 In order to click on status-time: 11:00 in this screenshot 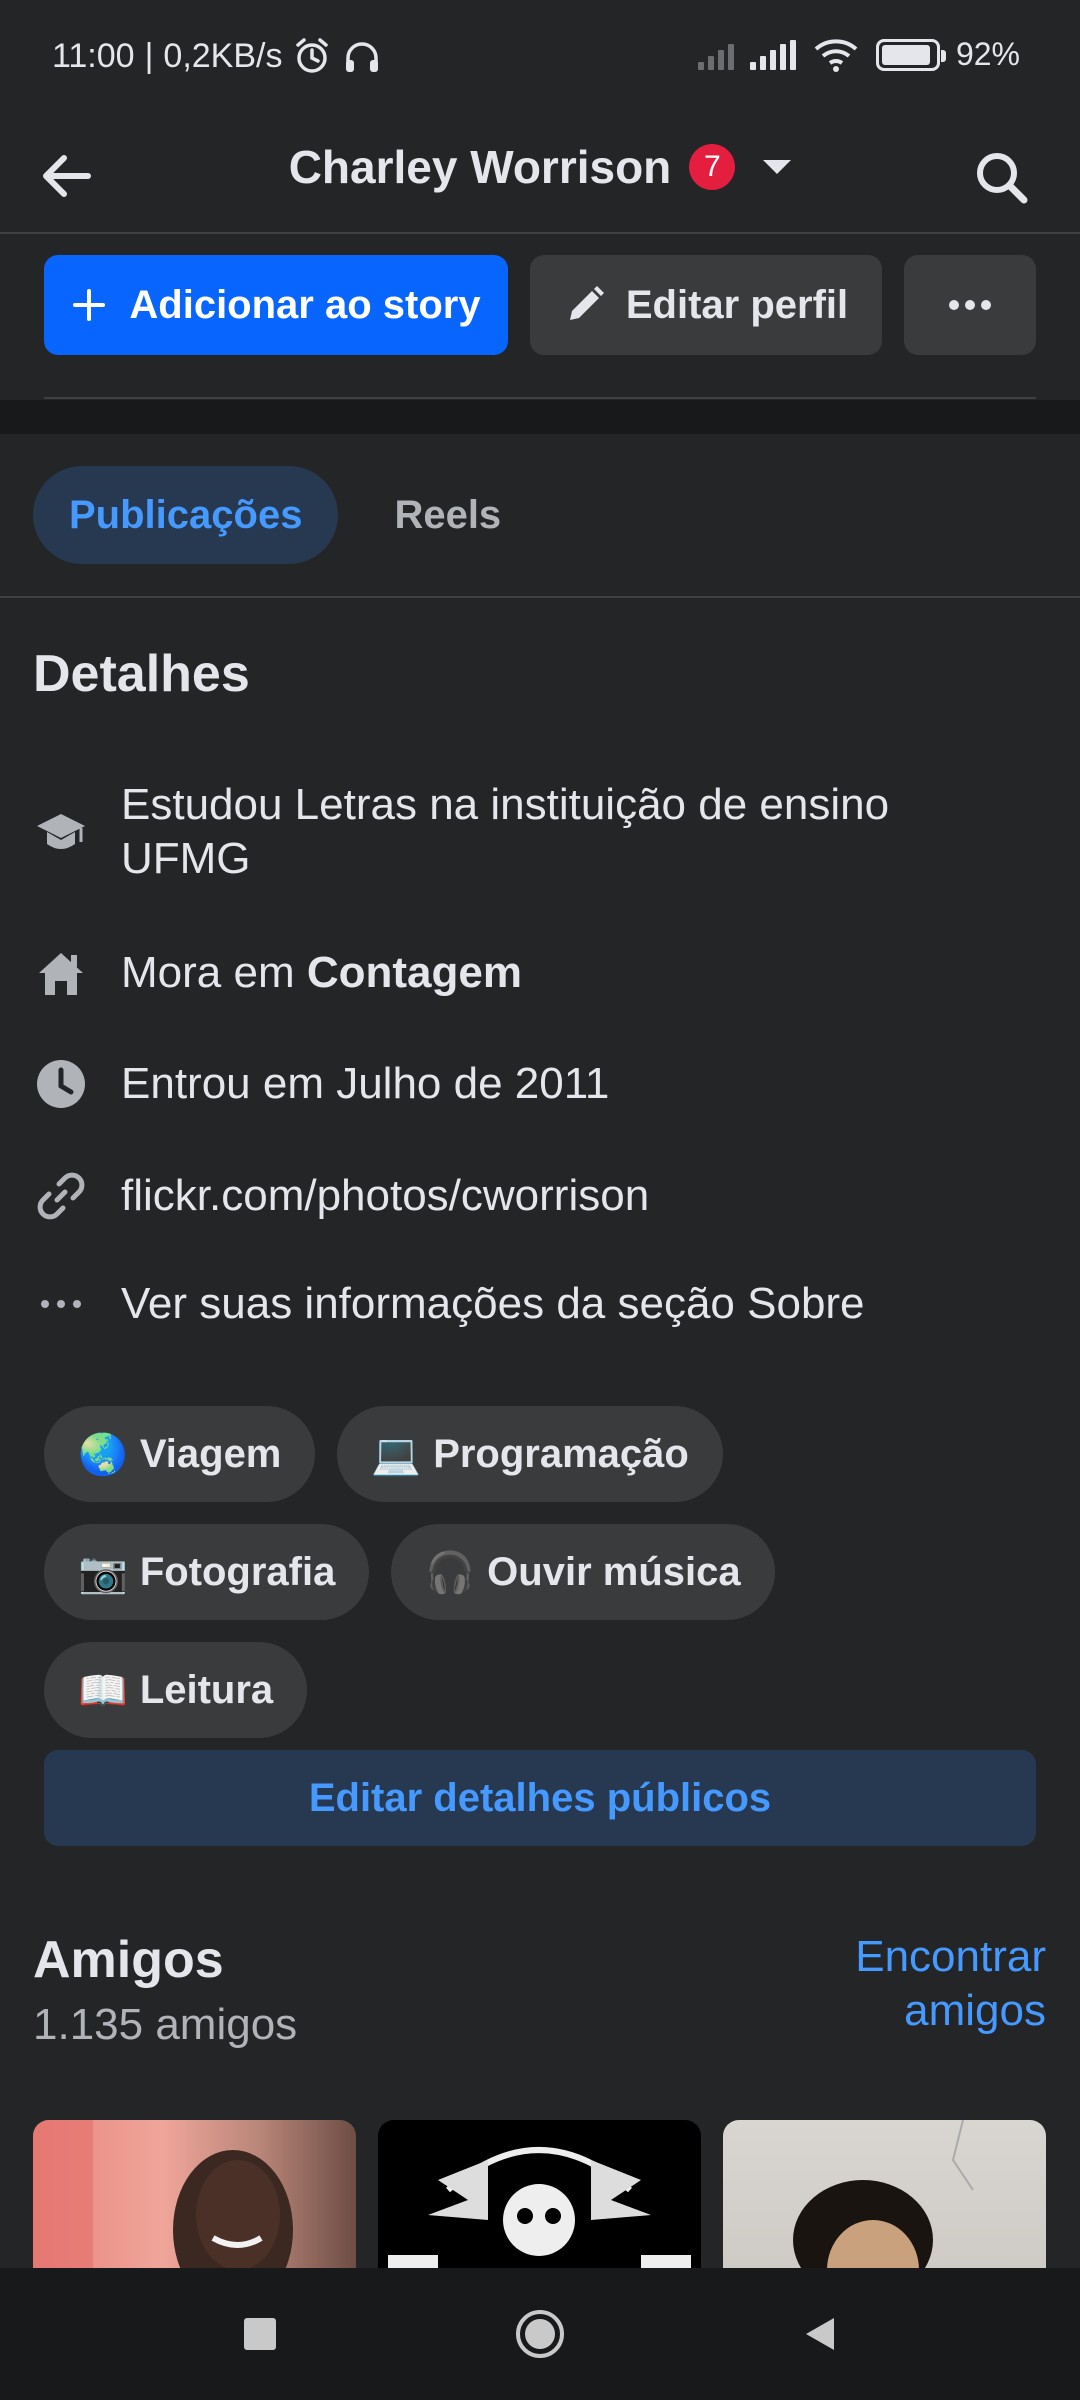, I will do `click(93, 55)`.